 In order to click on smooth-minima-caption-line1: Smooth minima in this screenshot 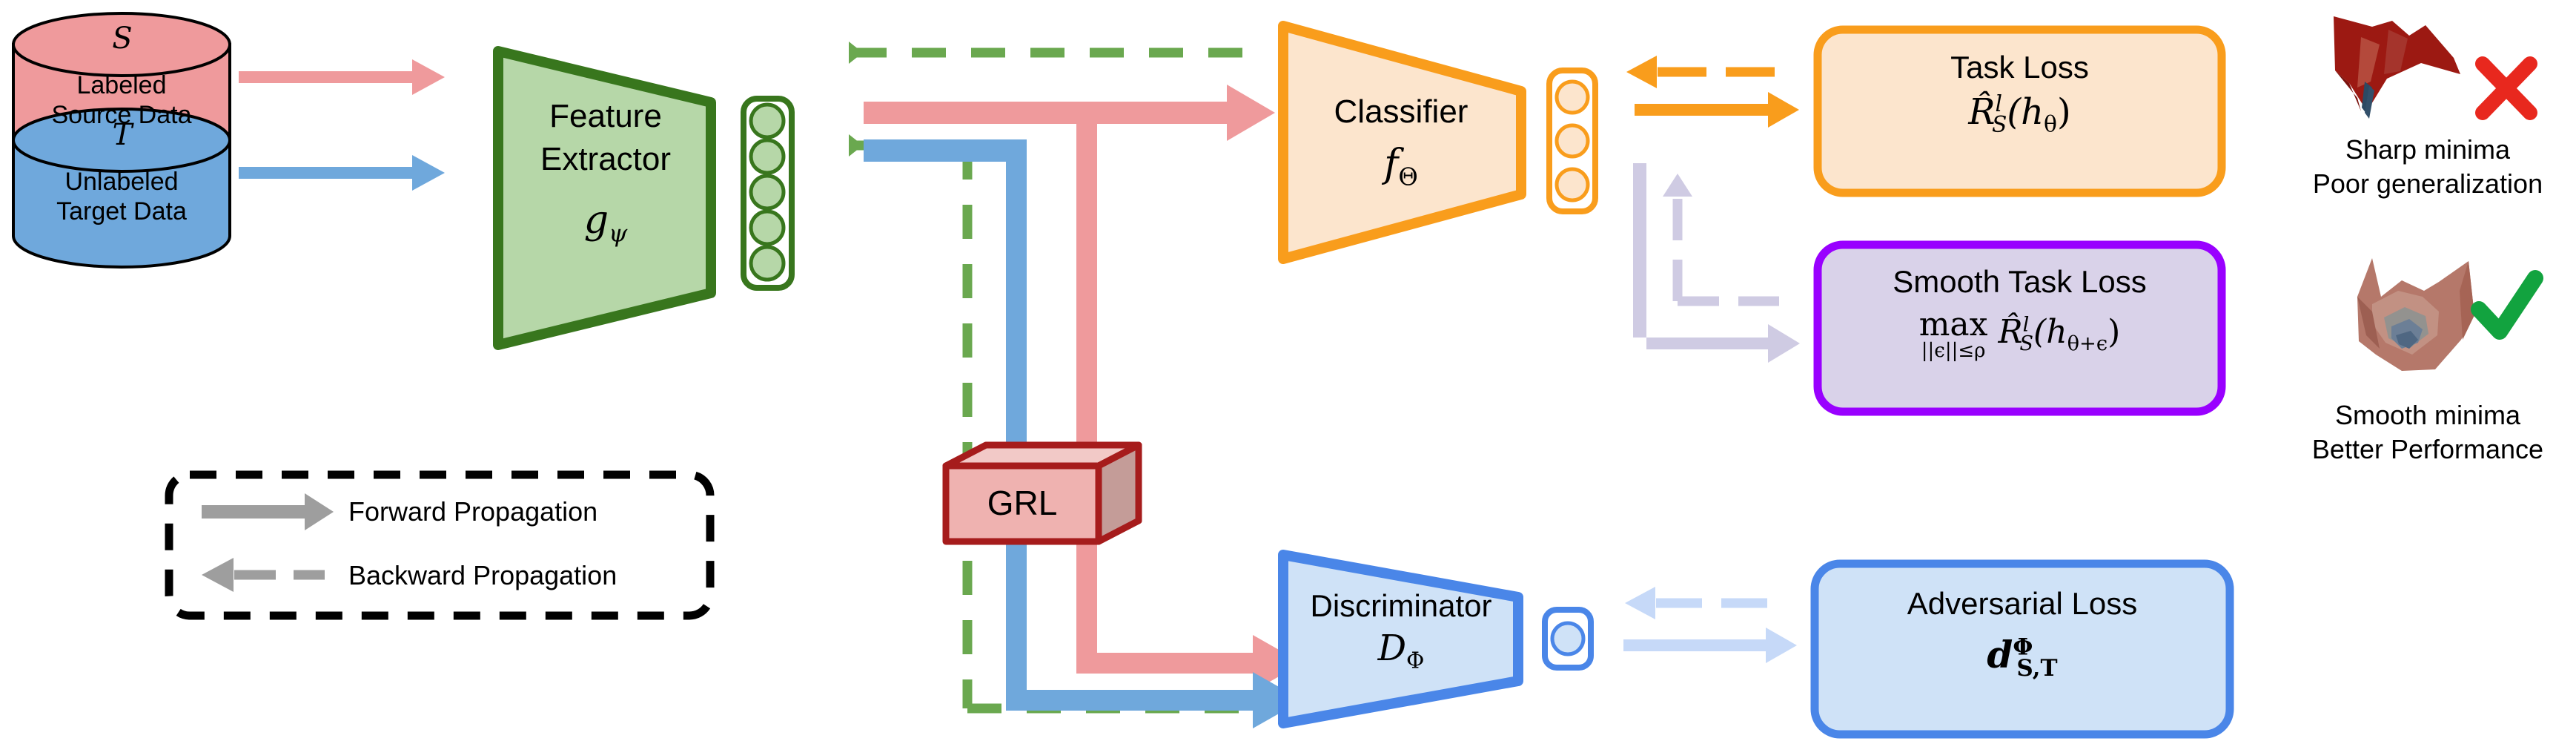, I will do `click(2427, 415)`.